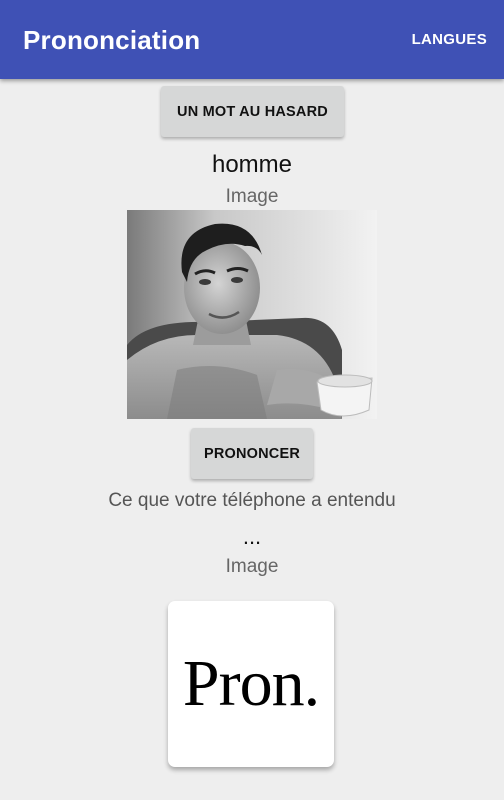  What do you see at coordinates (252, 39) in the screenshot?
I see `app-bar: Prononciation LANGUES` at bounding box center [252, 39].